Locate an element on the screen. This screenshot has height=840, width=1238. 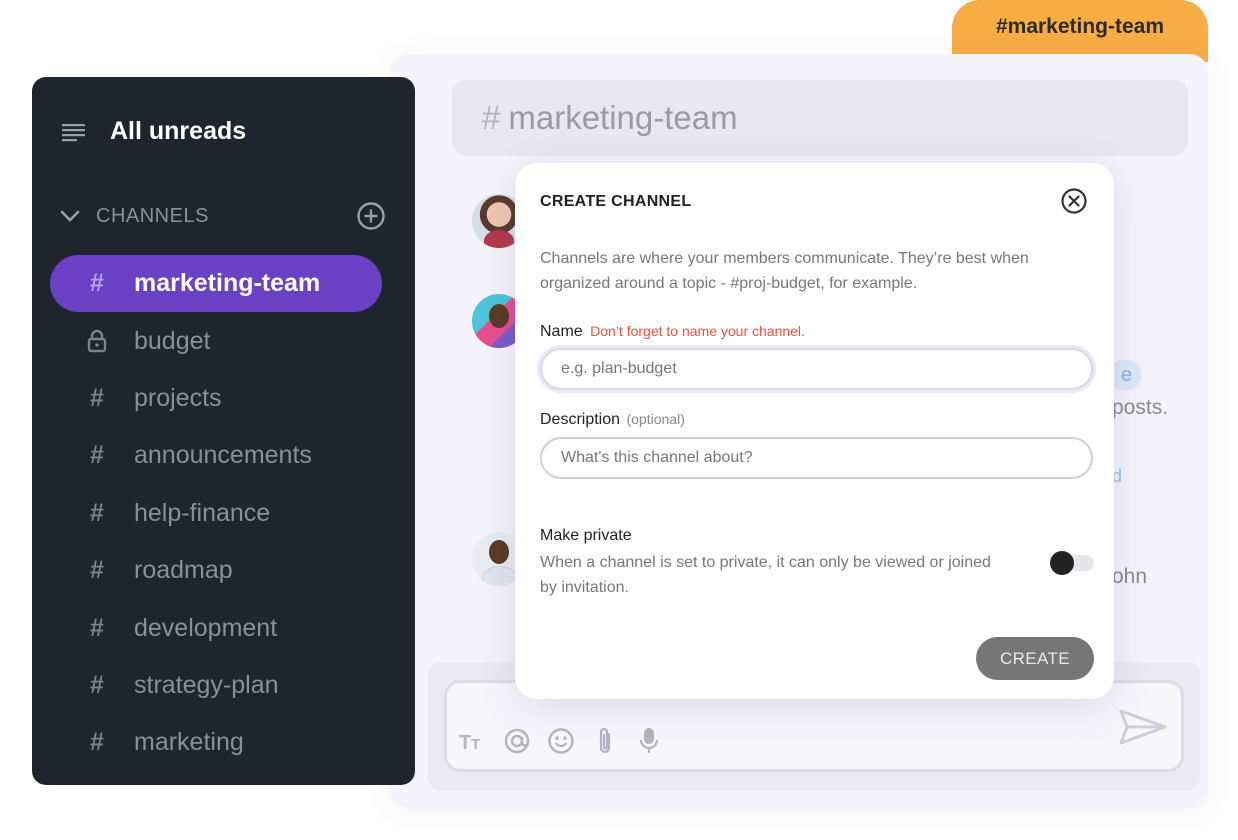
sidebar-item-projects: # projects is located at coordinates (216, 398).